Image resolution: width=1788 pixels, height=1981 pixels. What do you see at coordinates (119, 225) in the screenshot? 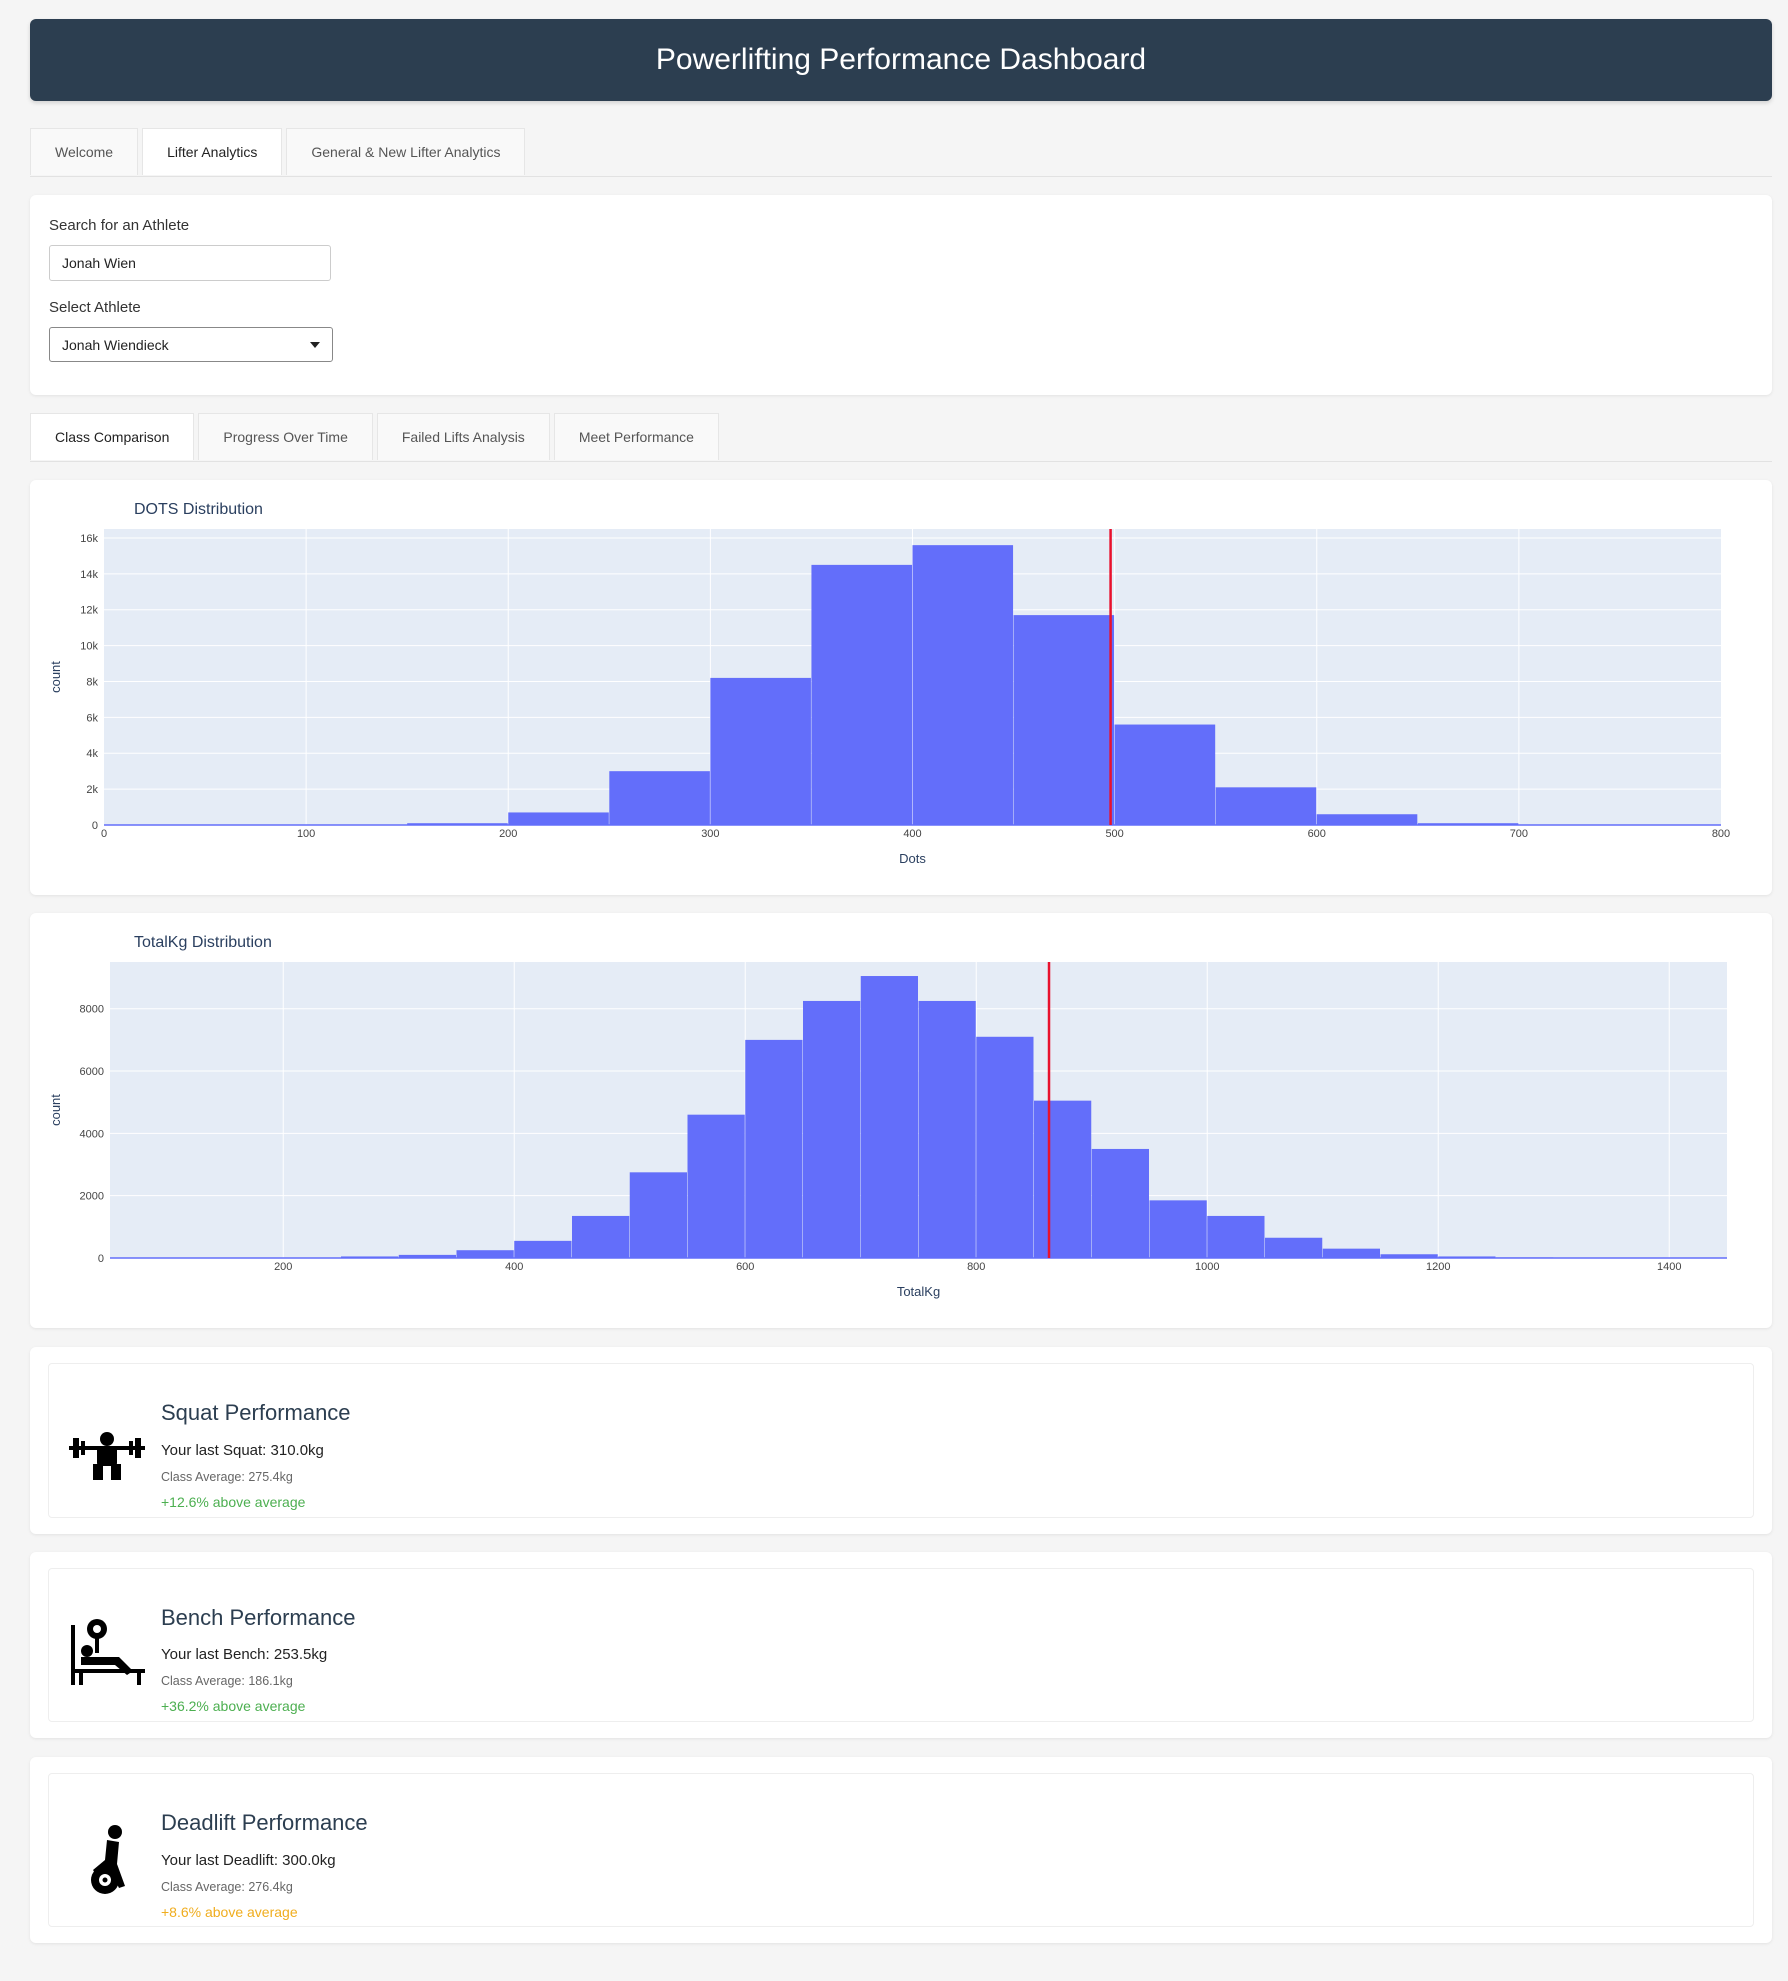
I see `search-label: Search for an Athlete` at bounding box center [119, 225].